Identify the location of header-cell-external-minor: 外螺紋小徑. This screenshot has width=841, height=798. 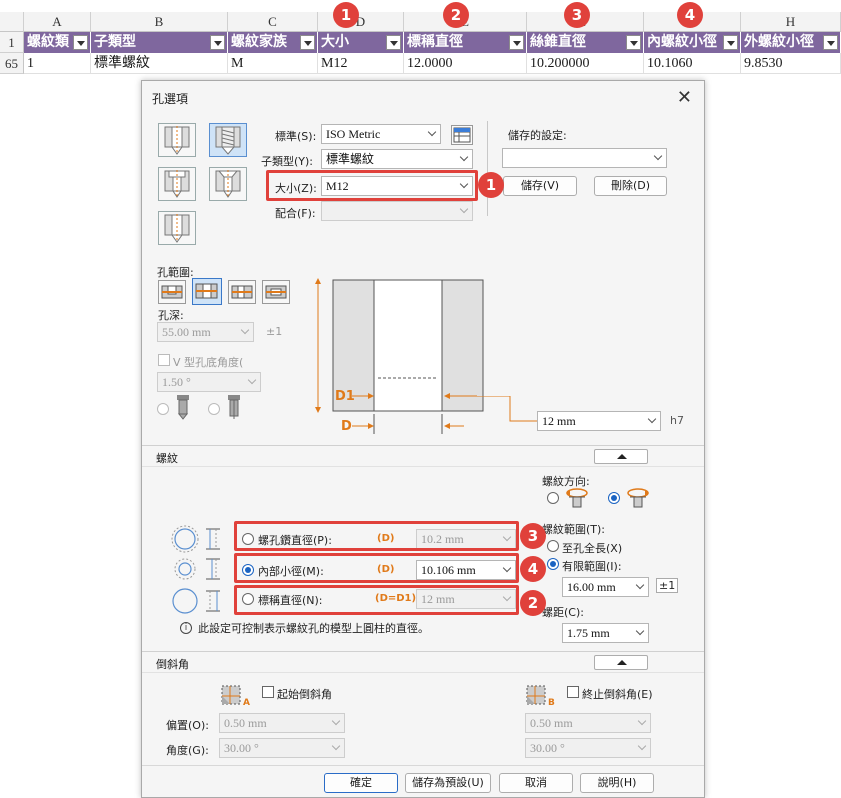
(791, 42).